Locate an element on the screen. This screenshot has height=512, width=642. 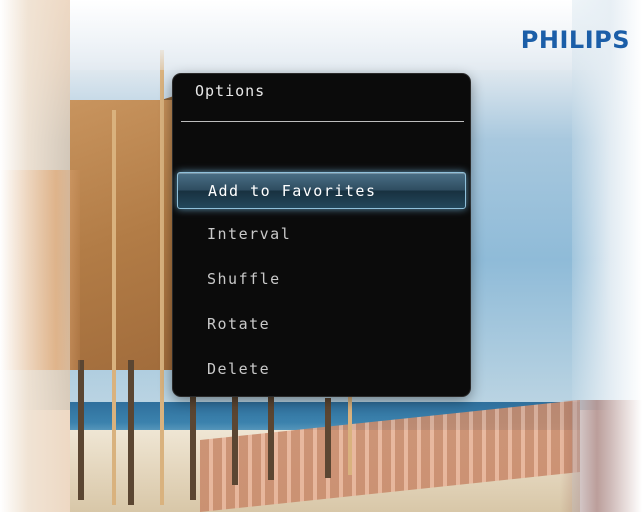
menu-item-interval: Interval is located at coordinates (321, 239).